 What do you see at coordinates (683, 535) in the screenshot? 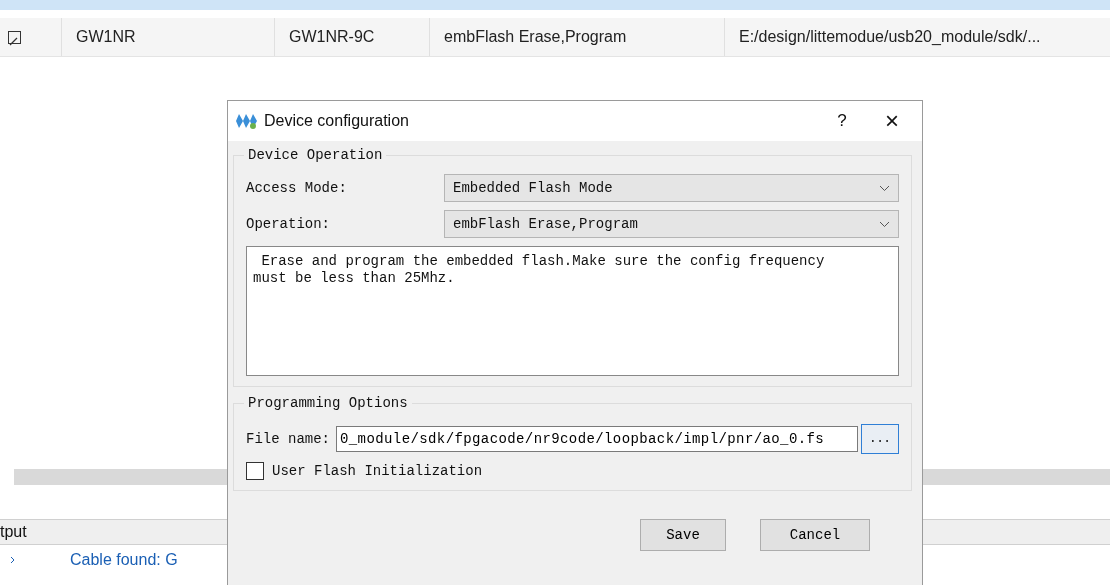
I see `save-button: Save` at bounding box center [683, 535].